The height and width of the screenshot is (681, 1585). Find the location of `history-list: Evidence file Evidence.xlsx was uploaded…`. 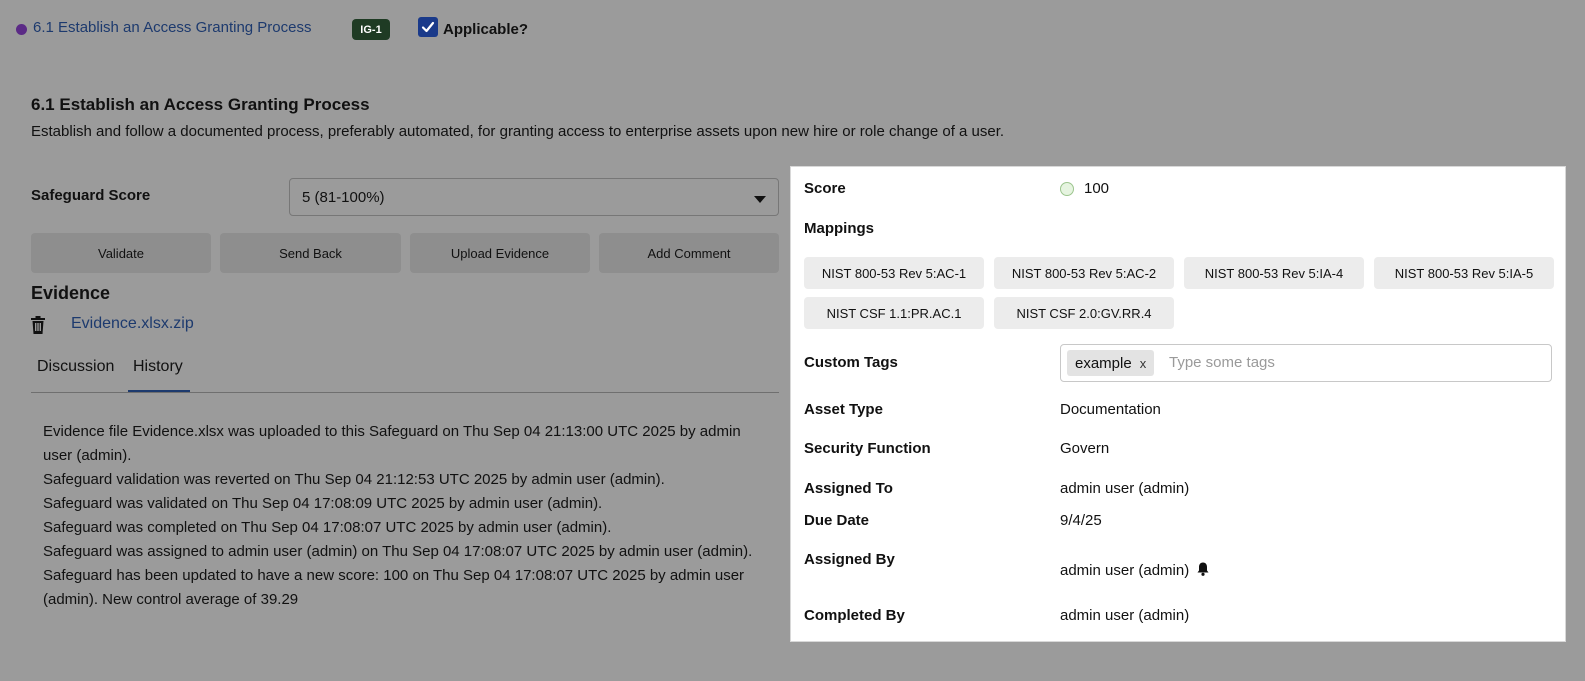

history-list: Evidence file Evidence.xlsx was uploaded… is located at coordinates (407, 516).